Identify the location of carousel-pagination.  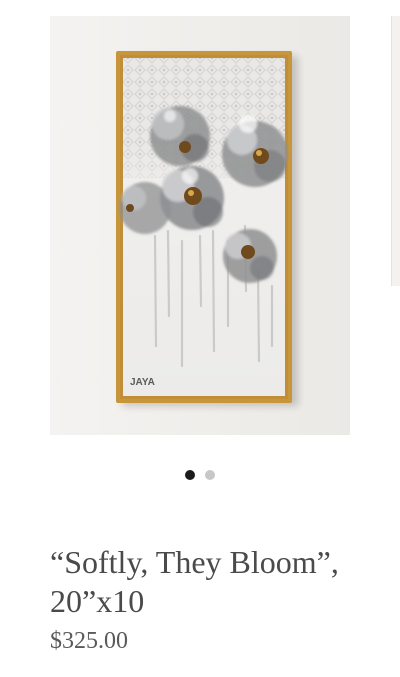
(200, 475).